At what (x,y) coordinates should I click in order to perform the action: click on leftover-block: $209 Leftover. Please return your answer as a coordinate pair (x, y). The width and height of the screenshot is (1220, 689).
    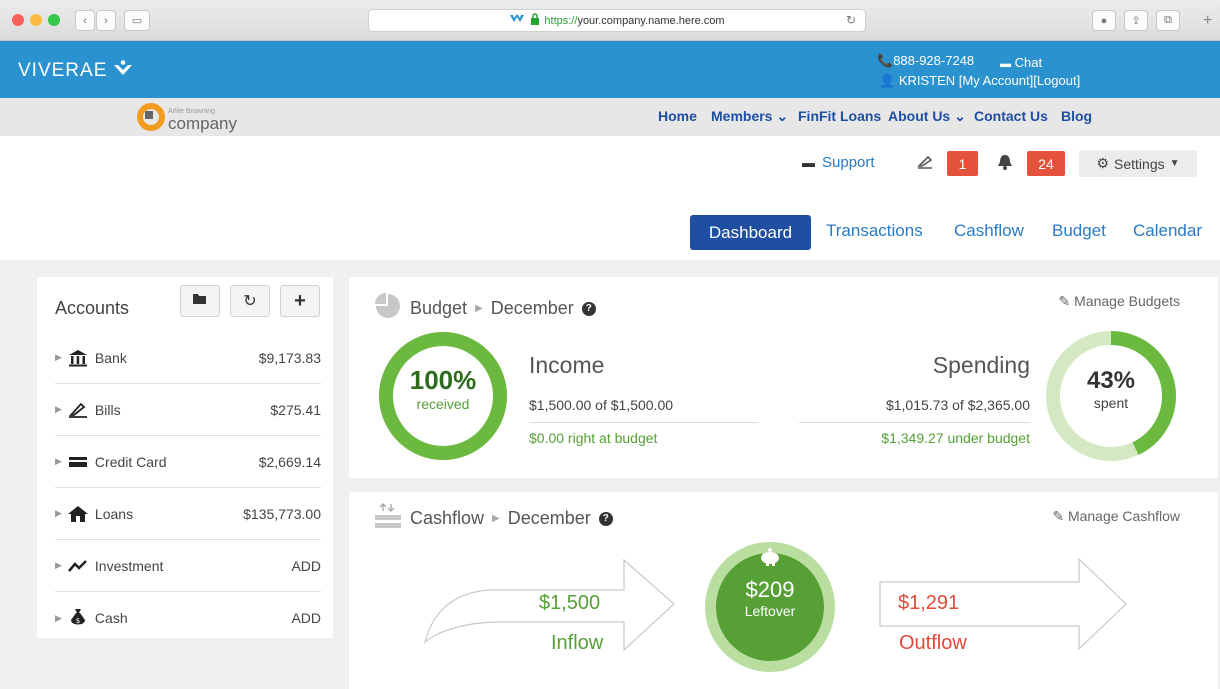
    Looking at the image, I should click on (770, 598).